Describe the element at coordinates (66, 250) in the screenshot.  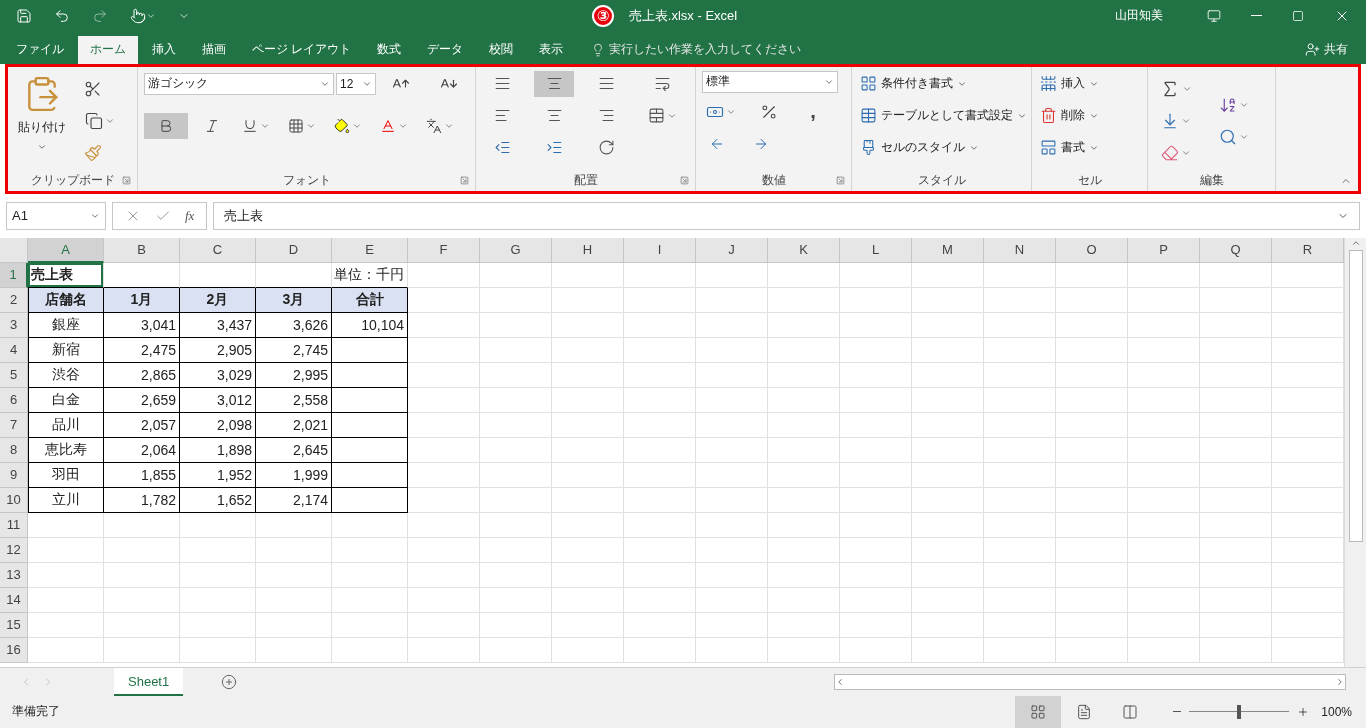
I see `column-header: A` at that location.